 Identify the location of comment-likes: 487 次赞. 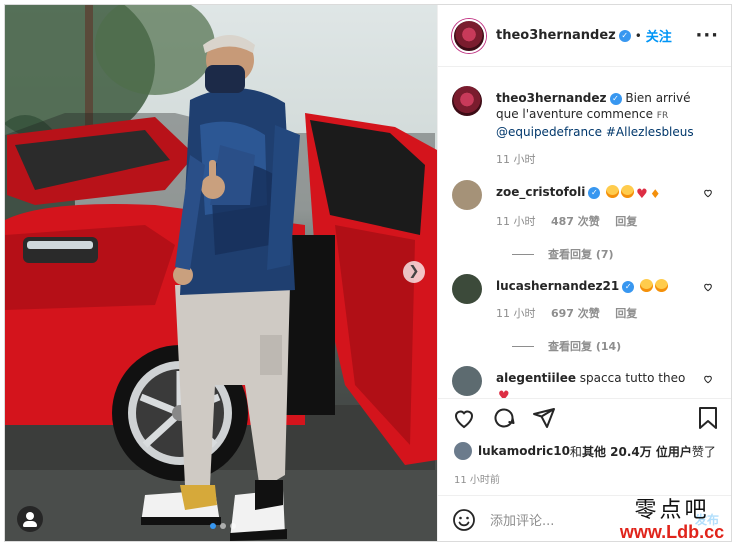
(575, 221).